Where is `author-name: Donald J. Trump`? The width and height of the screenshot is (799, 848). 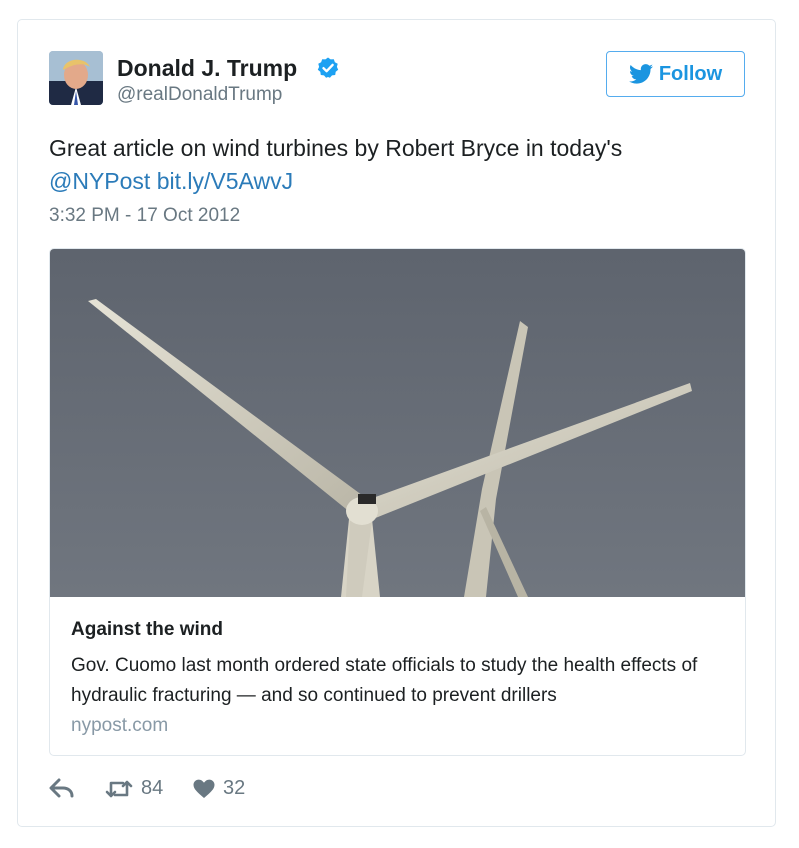 author-name: Donald J. Trump is located at coordinates (207, 68).